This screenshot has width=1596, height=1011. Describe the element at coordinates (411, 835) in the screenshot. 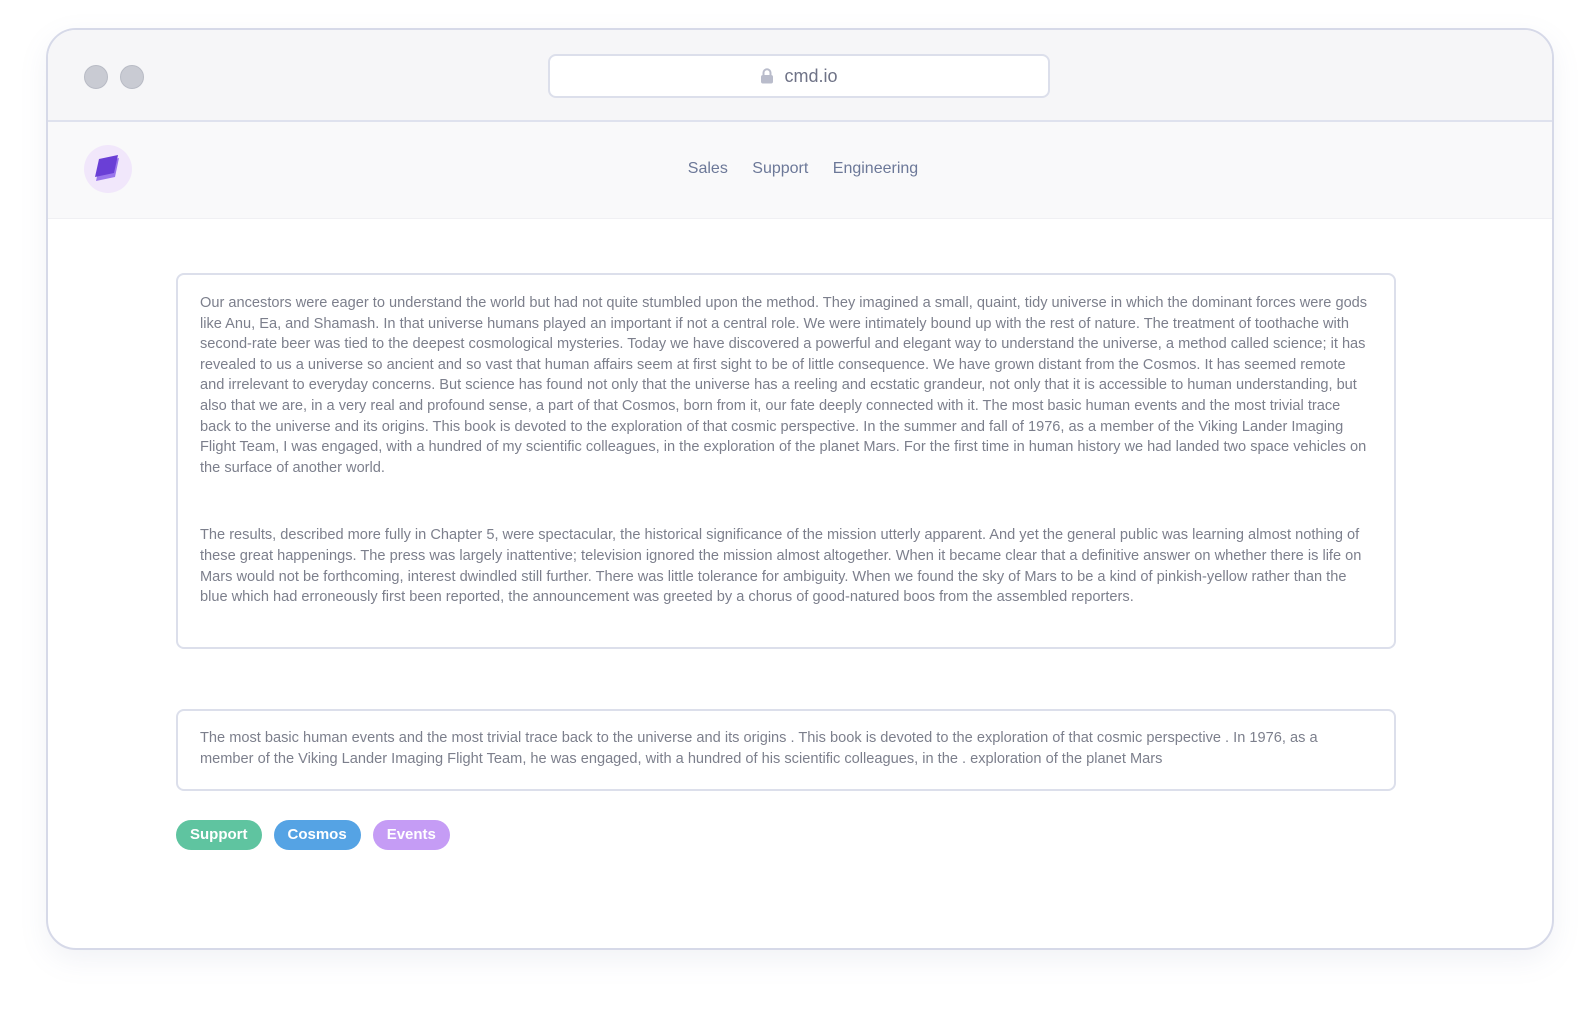

I see `tag-events: Events` at that location.